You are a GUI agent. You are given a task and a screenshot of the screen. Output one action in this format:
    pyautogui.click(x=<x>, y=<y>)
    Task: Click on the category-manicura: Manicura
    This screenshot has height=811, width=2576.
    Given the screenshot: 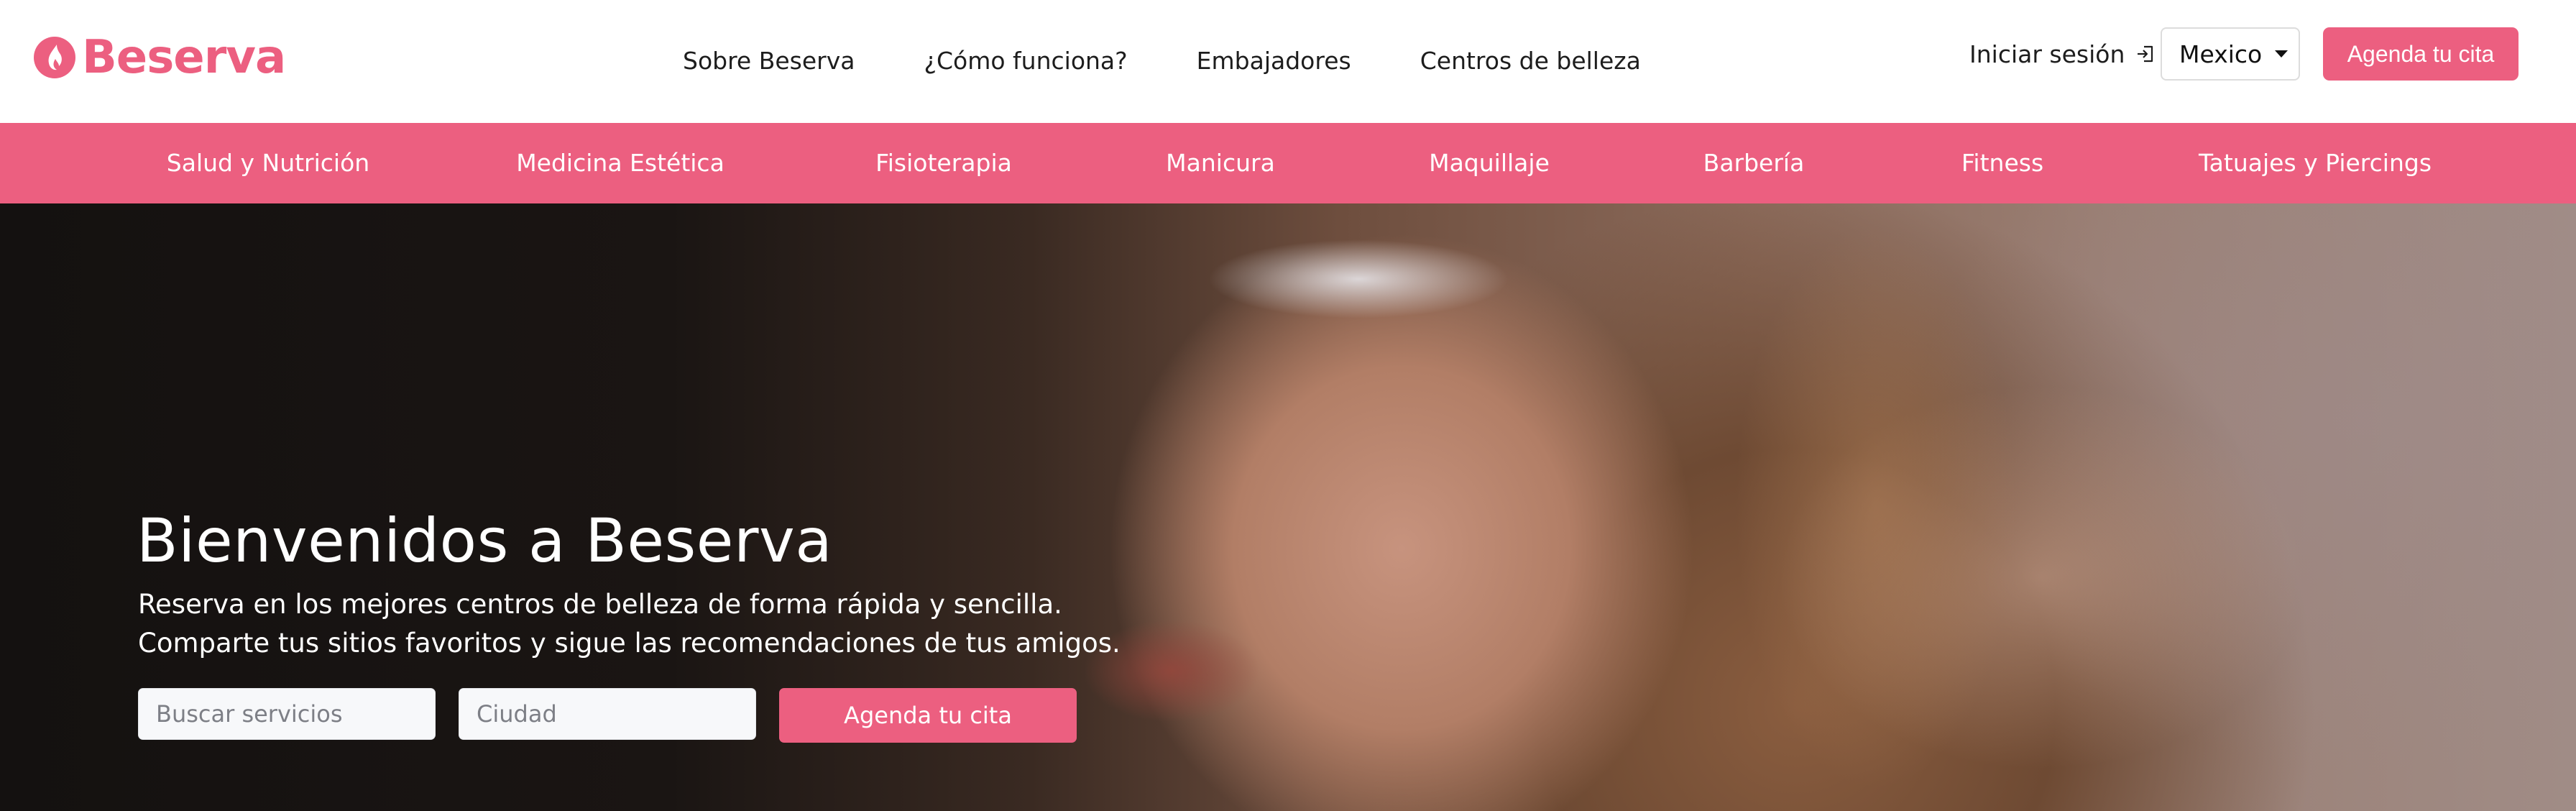 What is the action you would take?
    pyautogui.click(x=1220, y=163)
    